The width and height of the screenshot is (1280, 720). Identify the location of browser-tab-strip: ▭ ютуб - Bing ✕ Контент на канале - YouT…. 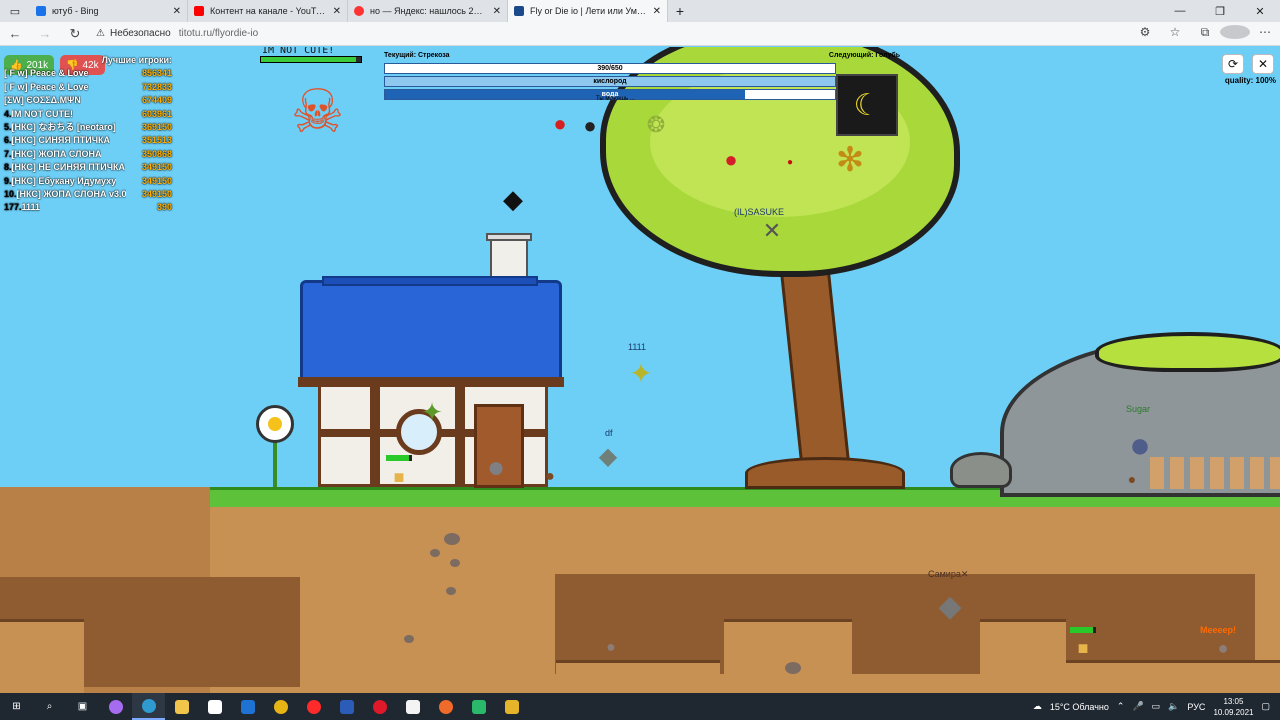
(640, 11).